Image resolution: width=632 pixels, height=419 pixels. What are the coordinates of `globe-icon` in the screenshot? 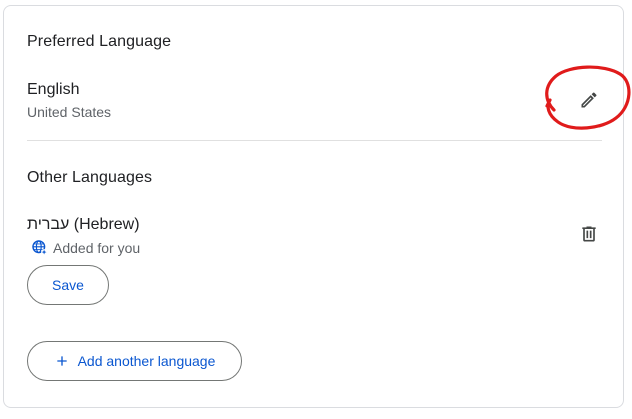 It's located at (40, 248).